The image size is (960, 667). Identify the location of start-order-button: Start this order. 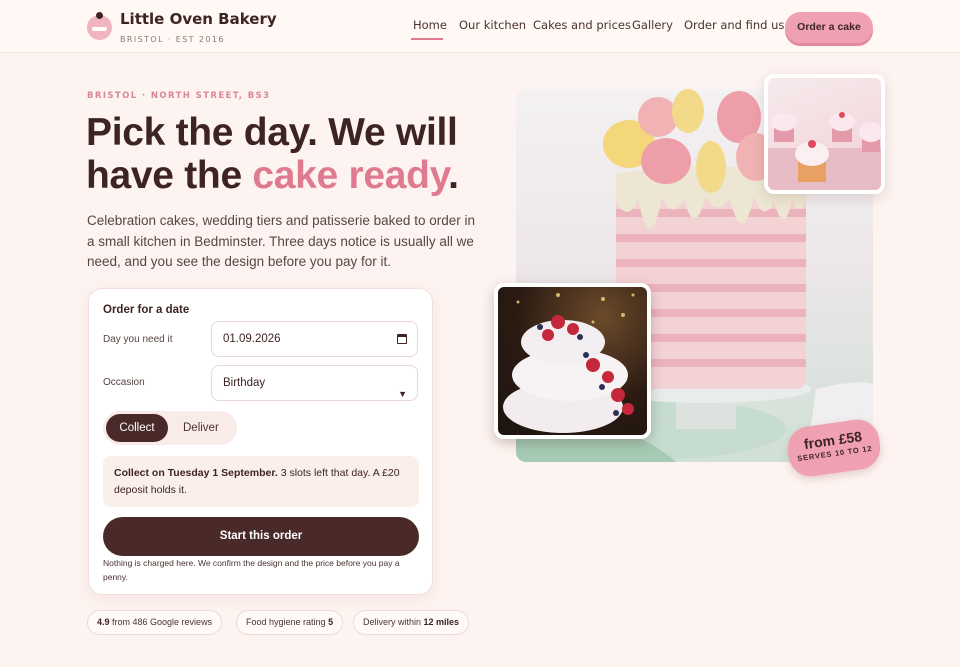
(261, 536).